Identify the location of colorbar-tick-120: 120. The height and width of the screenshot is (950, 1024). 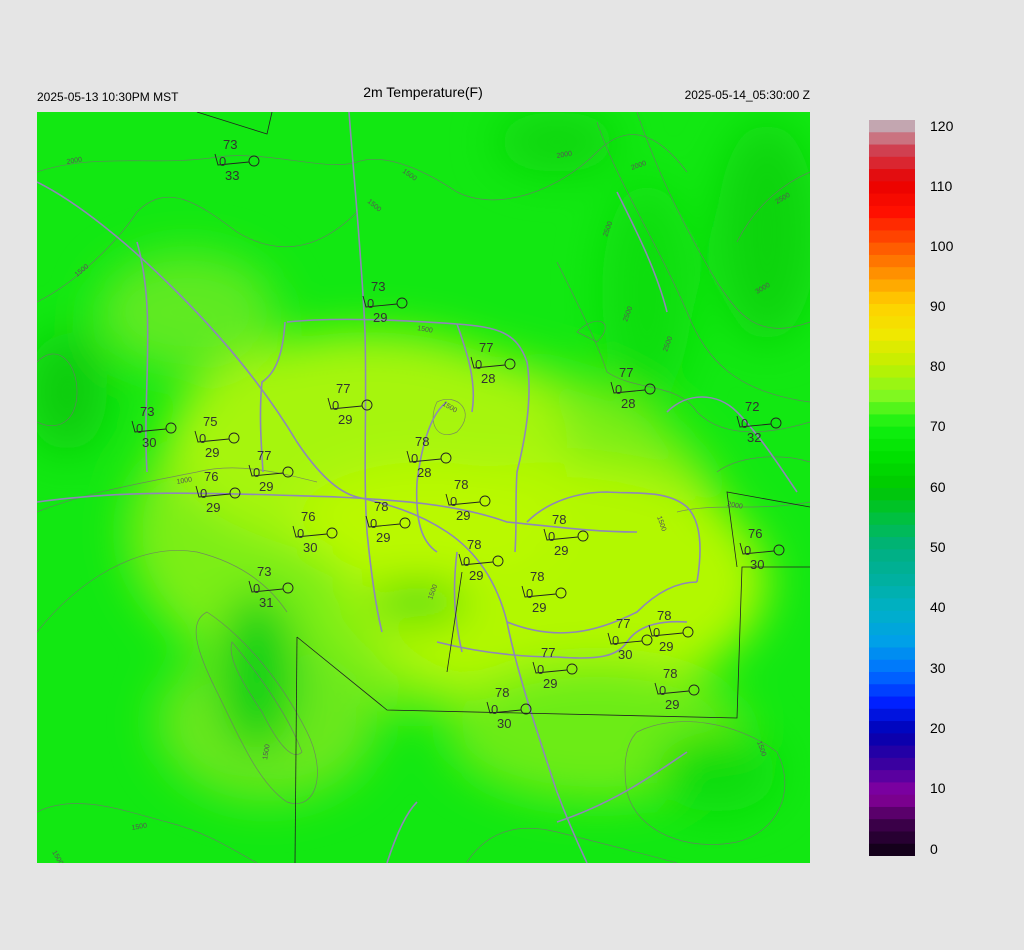
(942, 126).